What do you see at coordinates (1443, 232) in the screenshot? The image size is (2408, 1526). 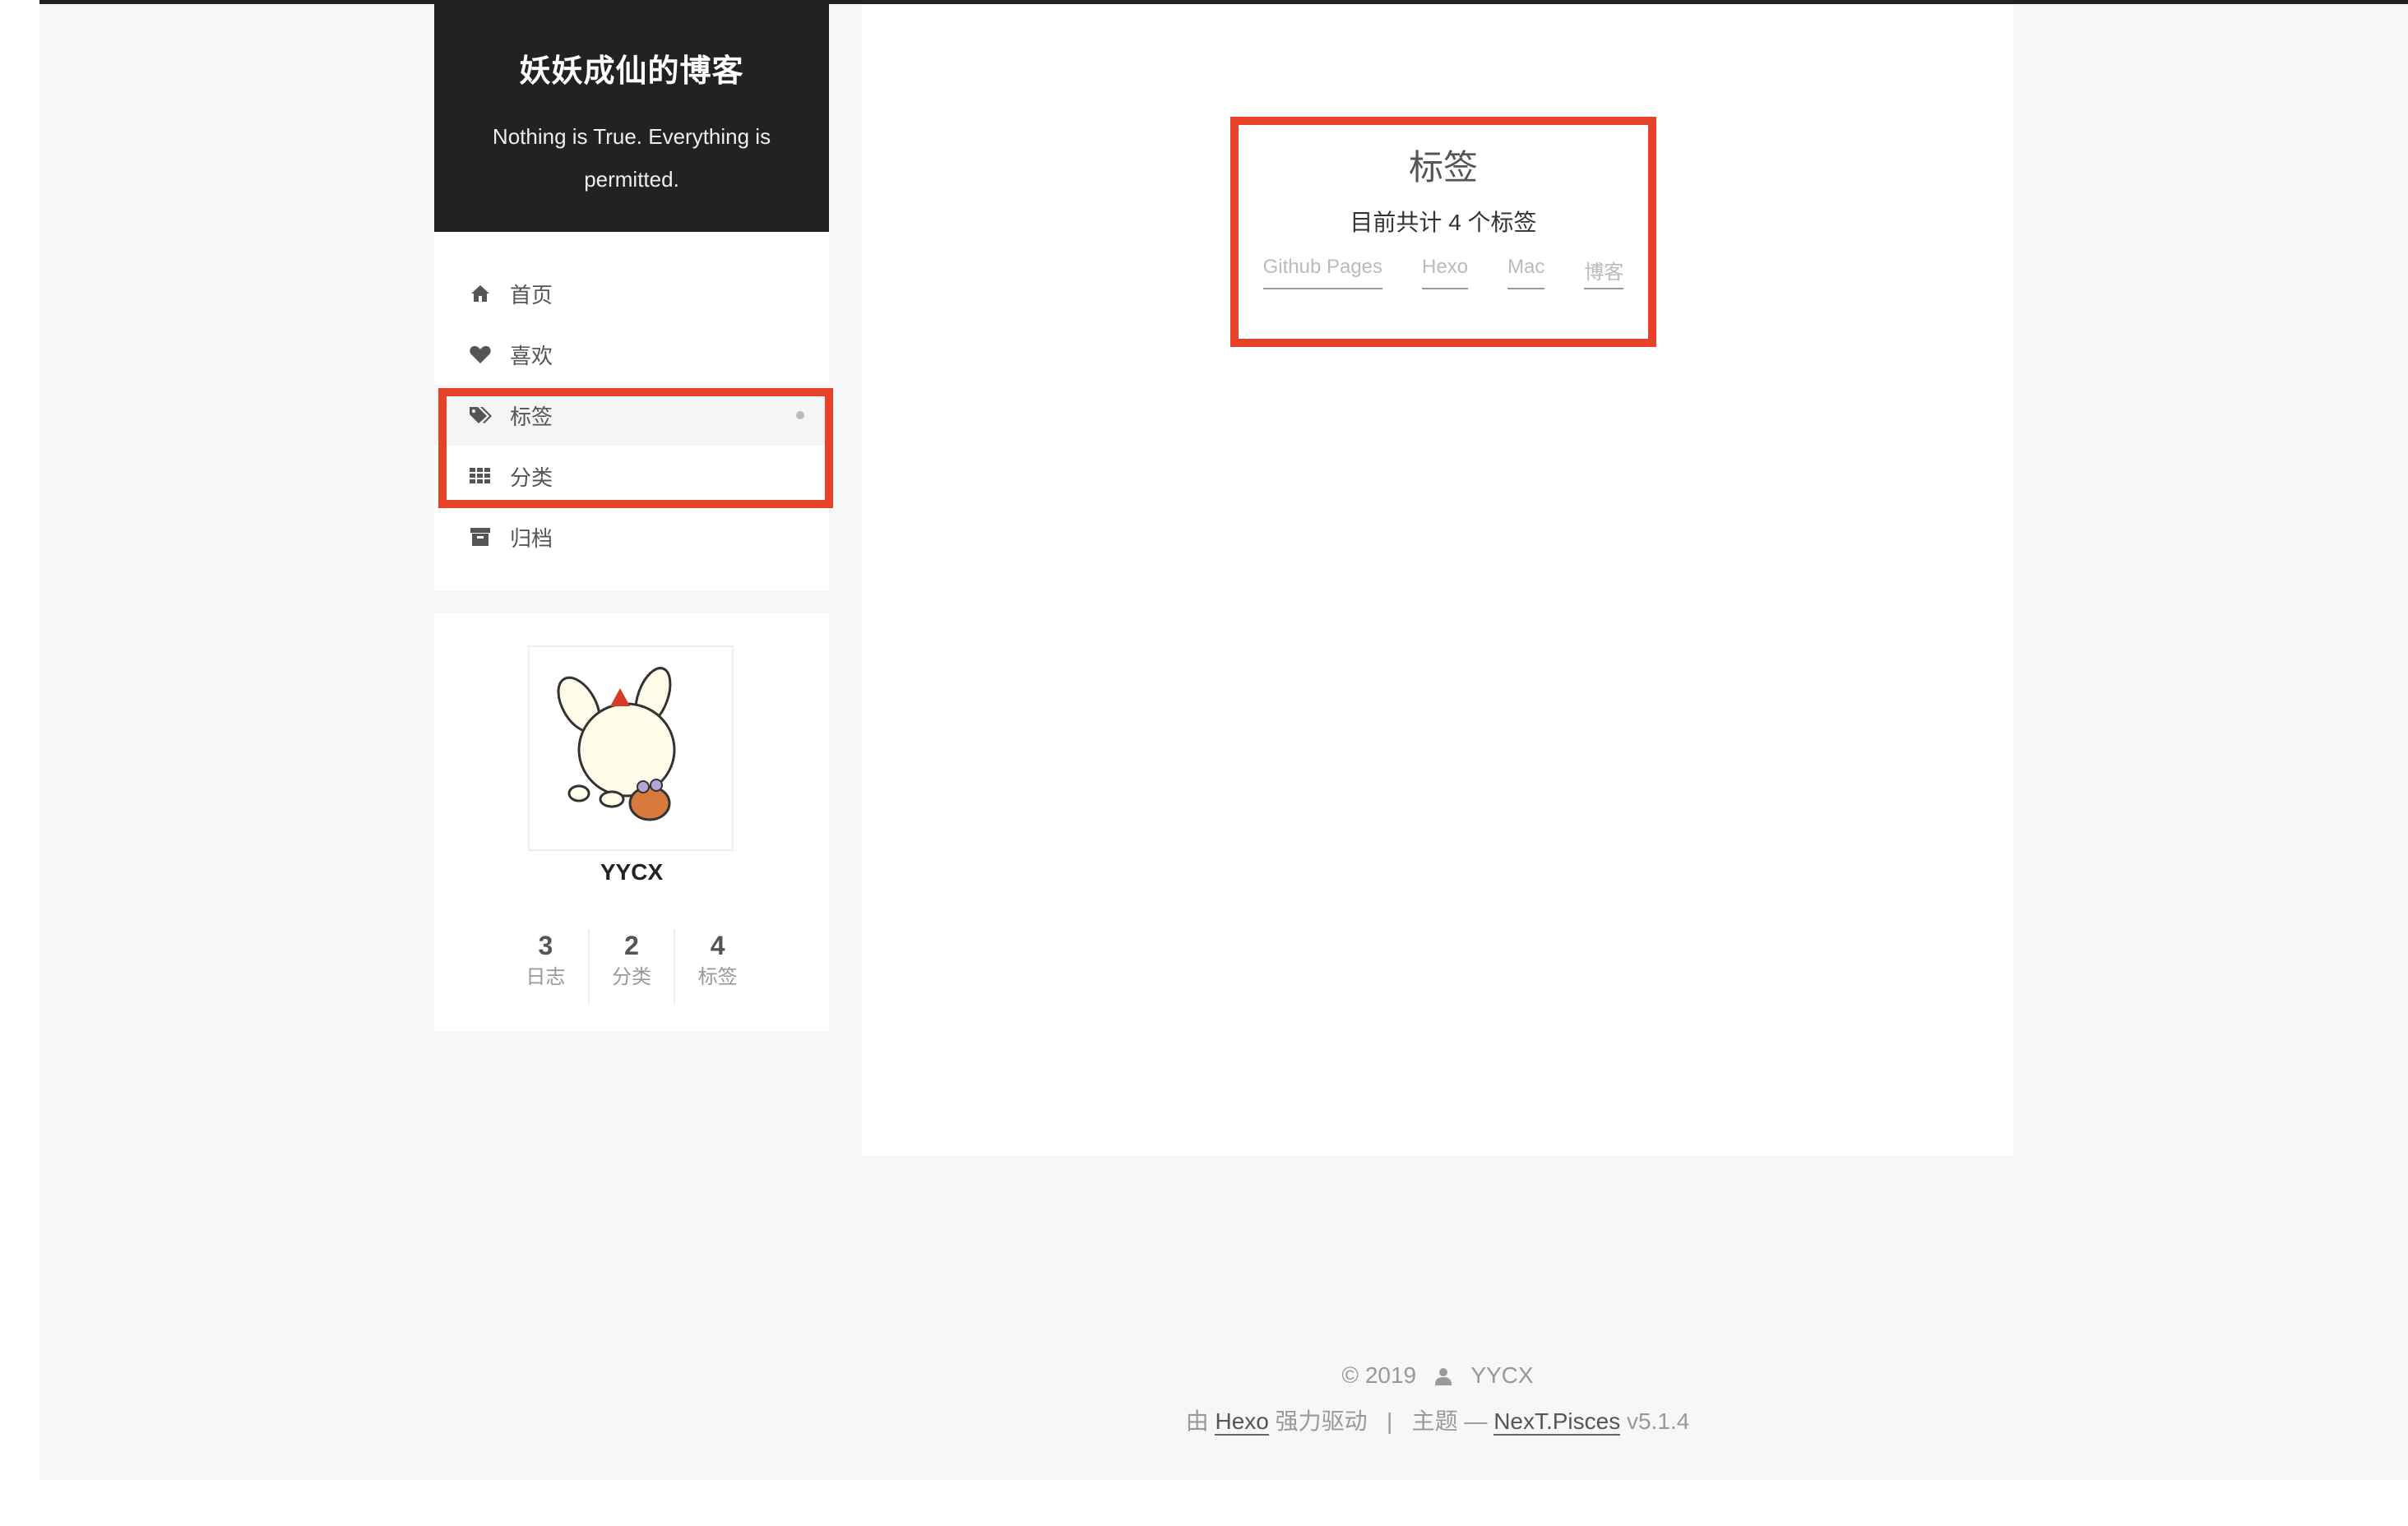 I see `tags-highlight-annotation` at bounding box center [1443, 232].